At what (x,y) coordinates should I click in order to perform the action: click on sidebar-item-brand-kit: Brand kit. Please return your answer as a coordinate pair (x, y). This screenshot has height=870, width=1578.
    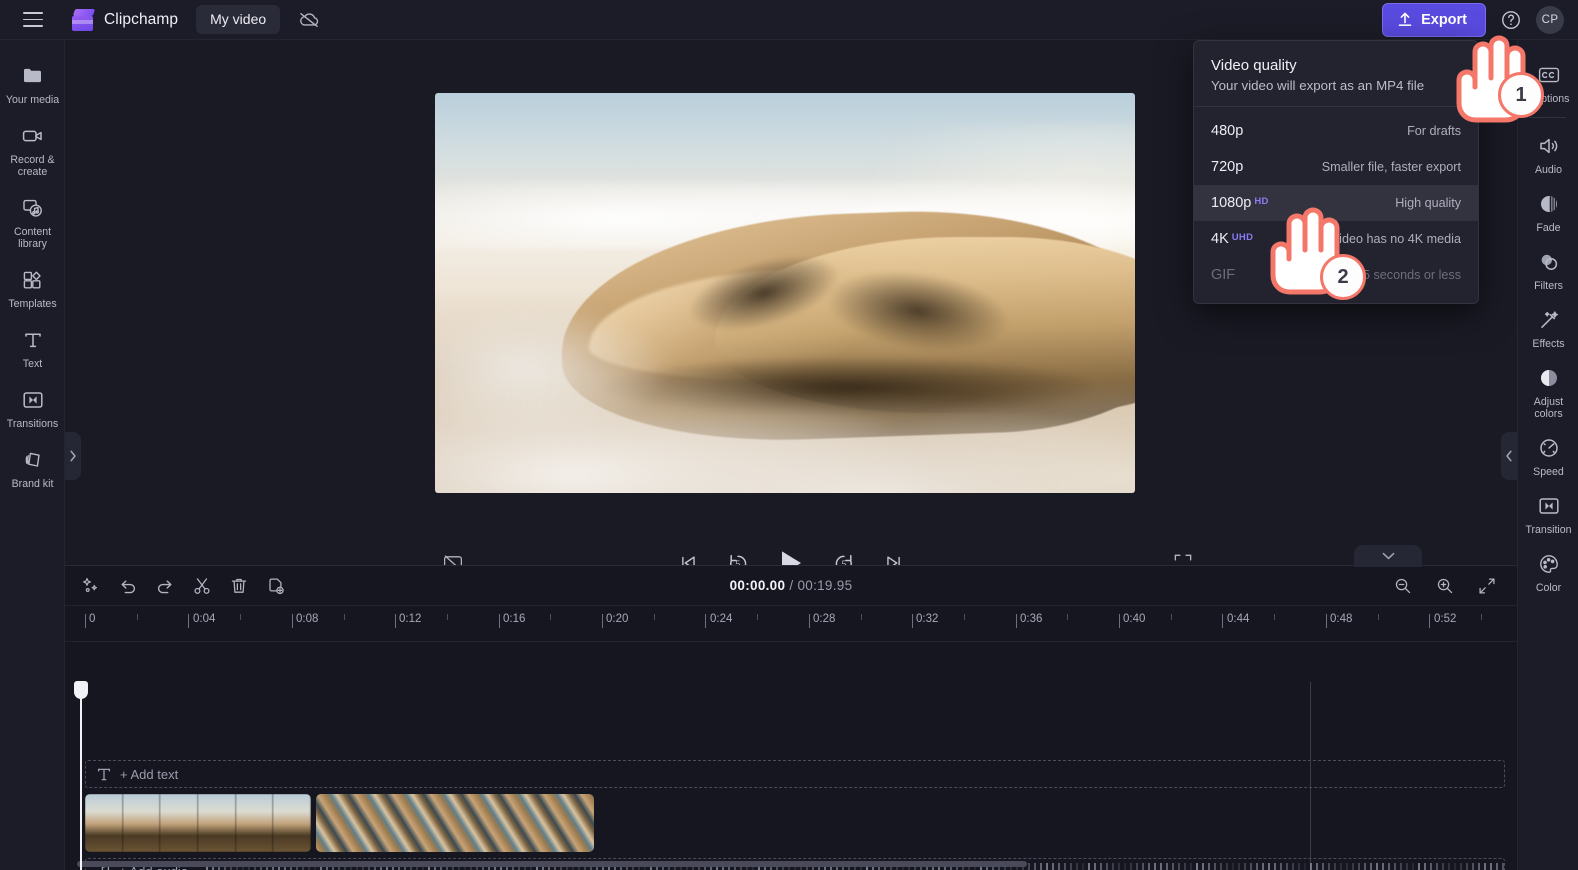
    Looking at the image, I should click on (32, 468).